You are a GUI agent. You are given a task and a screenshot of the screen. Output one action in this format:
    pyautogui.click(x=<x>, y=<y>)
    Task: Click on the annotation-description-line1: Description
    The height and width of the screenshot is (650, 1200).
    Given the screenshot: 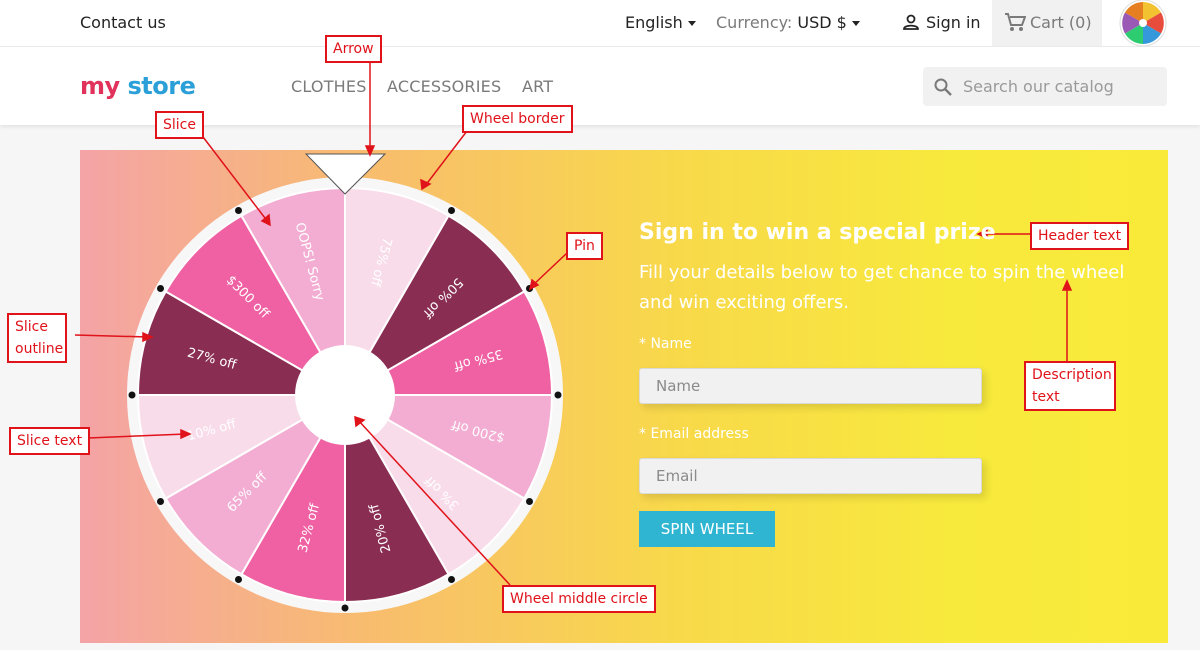 What is the action you would take?
    pyautogui.click(x=1072, y=375)
    